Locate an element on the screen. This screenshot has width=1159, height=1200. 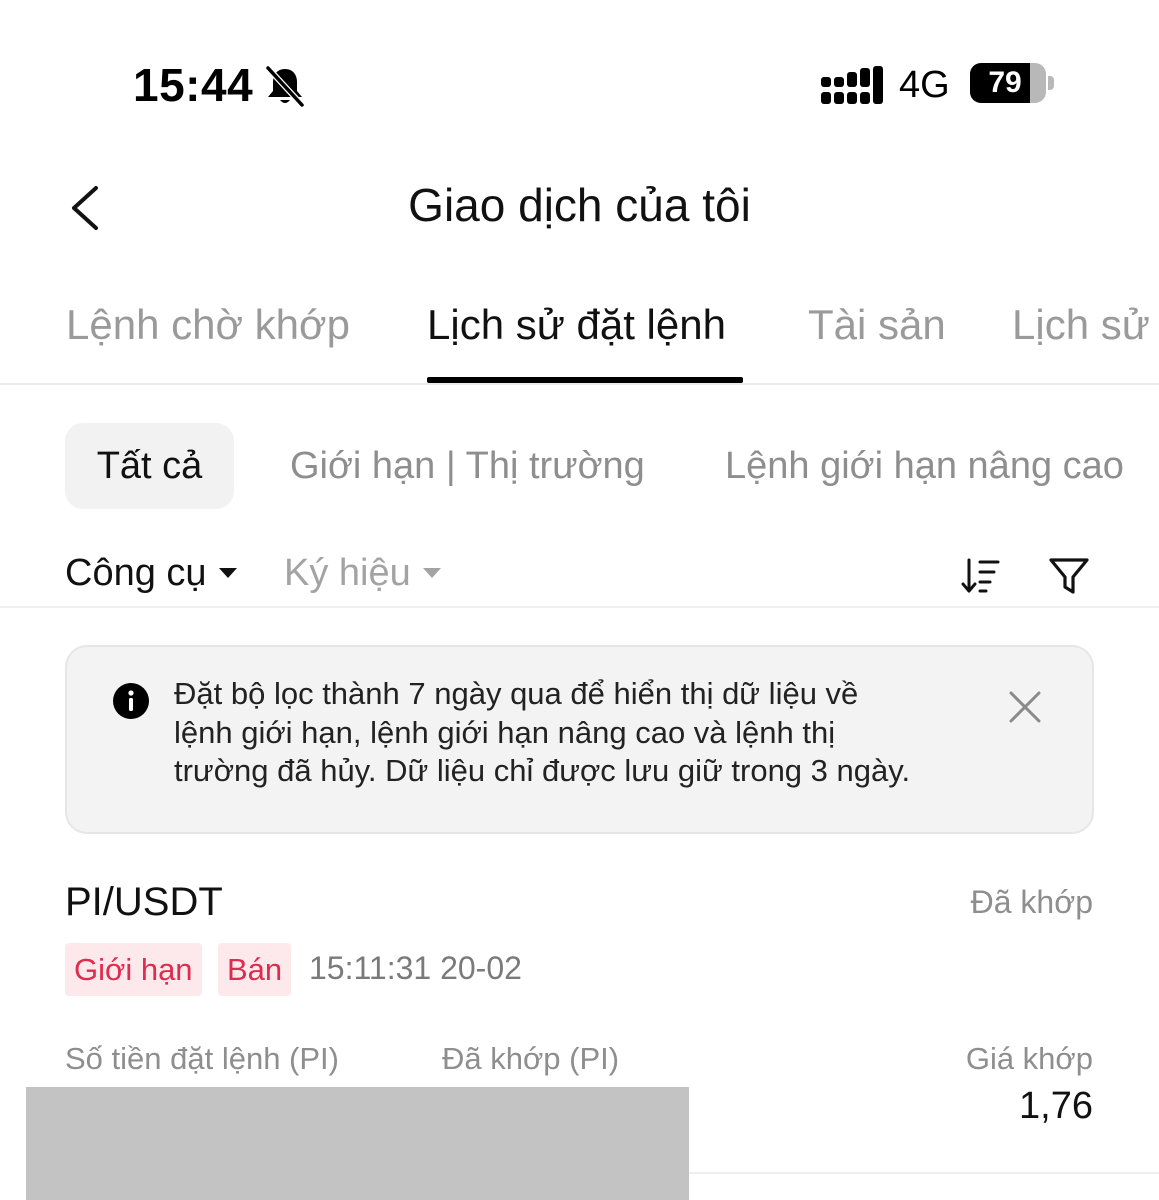
order-status: Đã khớp is located at coordinates (1031, 902).